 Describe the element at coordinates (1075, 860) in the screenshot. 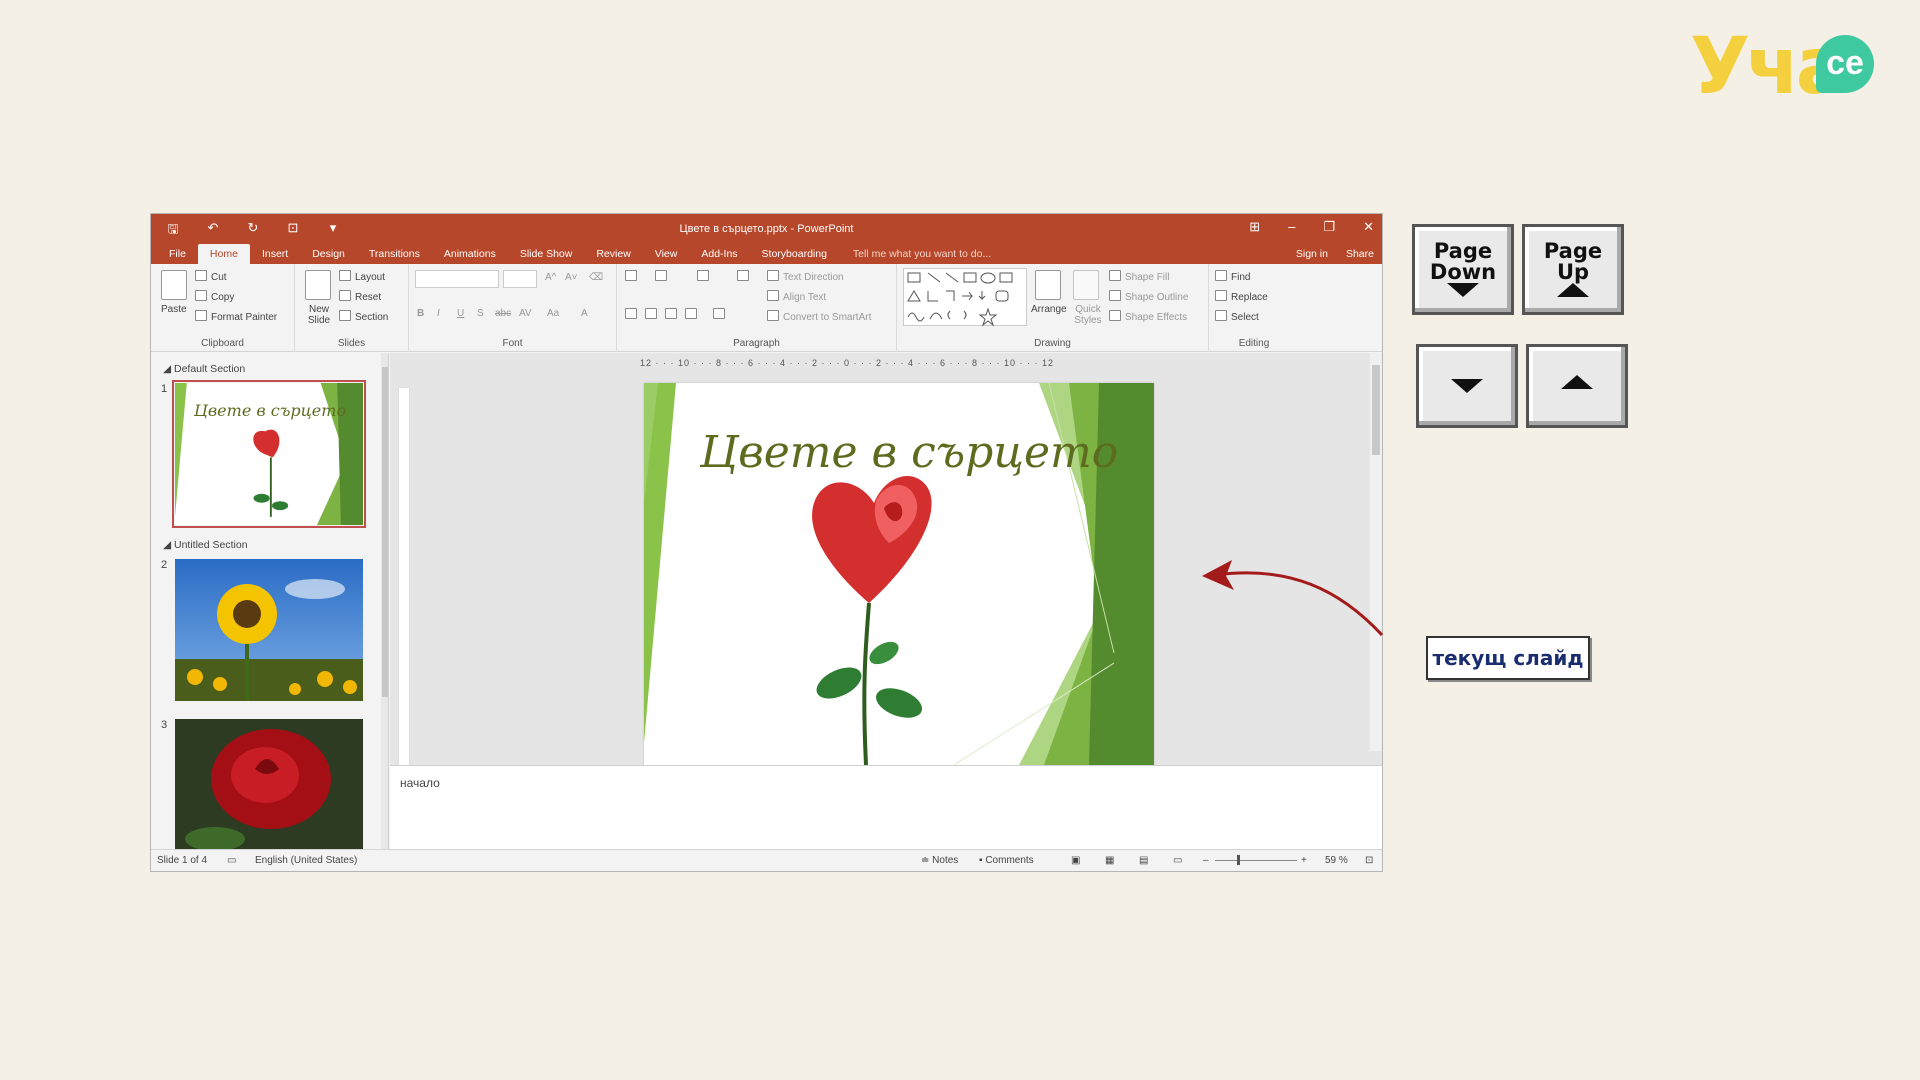

I see `normal-view-icon: ▣` at that location.